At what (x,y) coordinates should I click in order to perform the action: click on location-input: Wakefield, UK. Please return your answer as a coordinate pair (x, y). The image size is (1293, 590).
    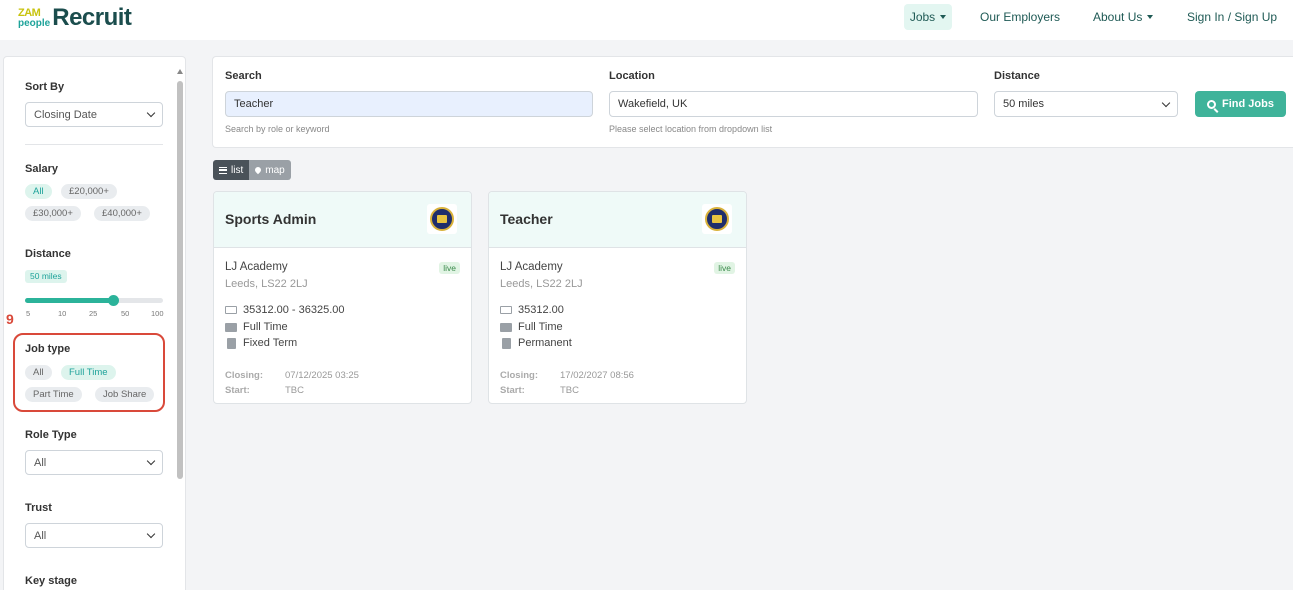
    Looking at the image, I should click on (793, 104).